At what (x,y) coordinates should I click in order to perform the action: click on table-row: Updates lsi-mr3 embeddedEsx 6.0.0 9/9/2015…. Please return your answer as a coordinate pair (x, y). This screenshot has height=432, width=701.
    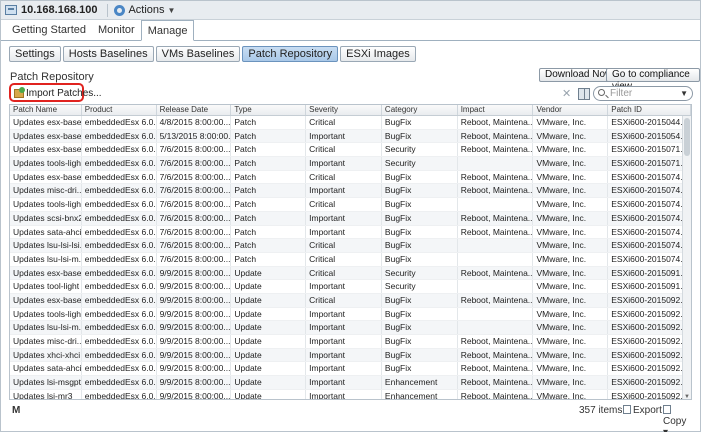
    Looking at the image, I should click on (350, 394).